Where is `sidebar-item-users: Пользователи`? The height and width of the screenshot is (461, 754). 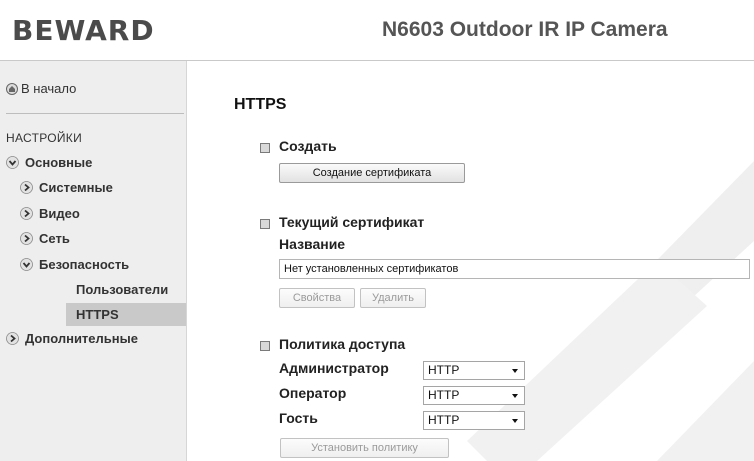
sidebar-item-users: Пользователи is located at coordinates (122, 289).